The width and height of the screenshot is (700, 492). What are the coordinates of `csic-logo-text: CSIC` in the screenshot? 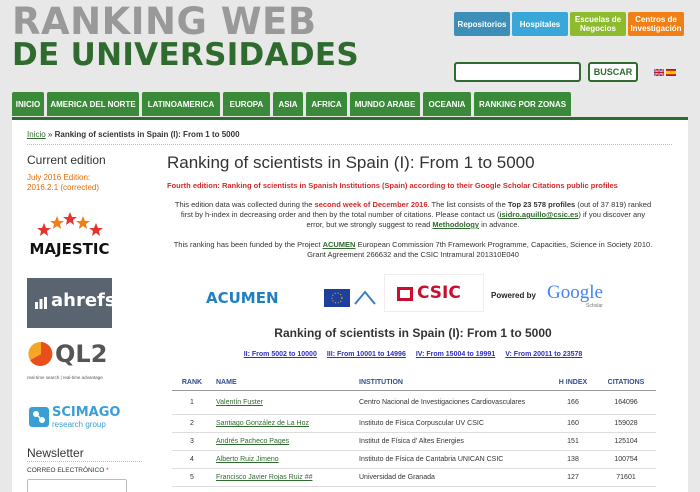 It's located at (439, 293).